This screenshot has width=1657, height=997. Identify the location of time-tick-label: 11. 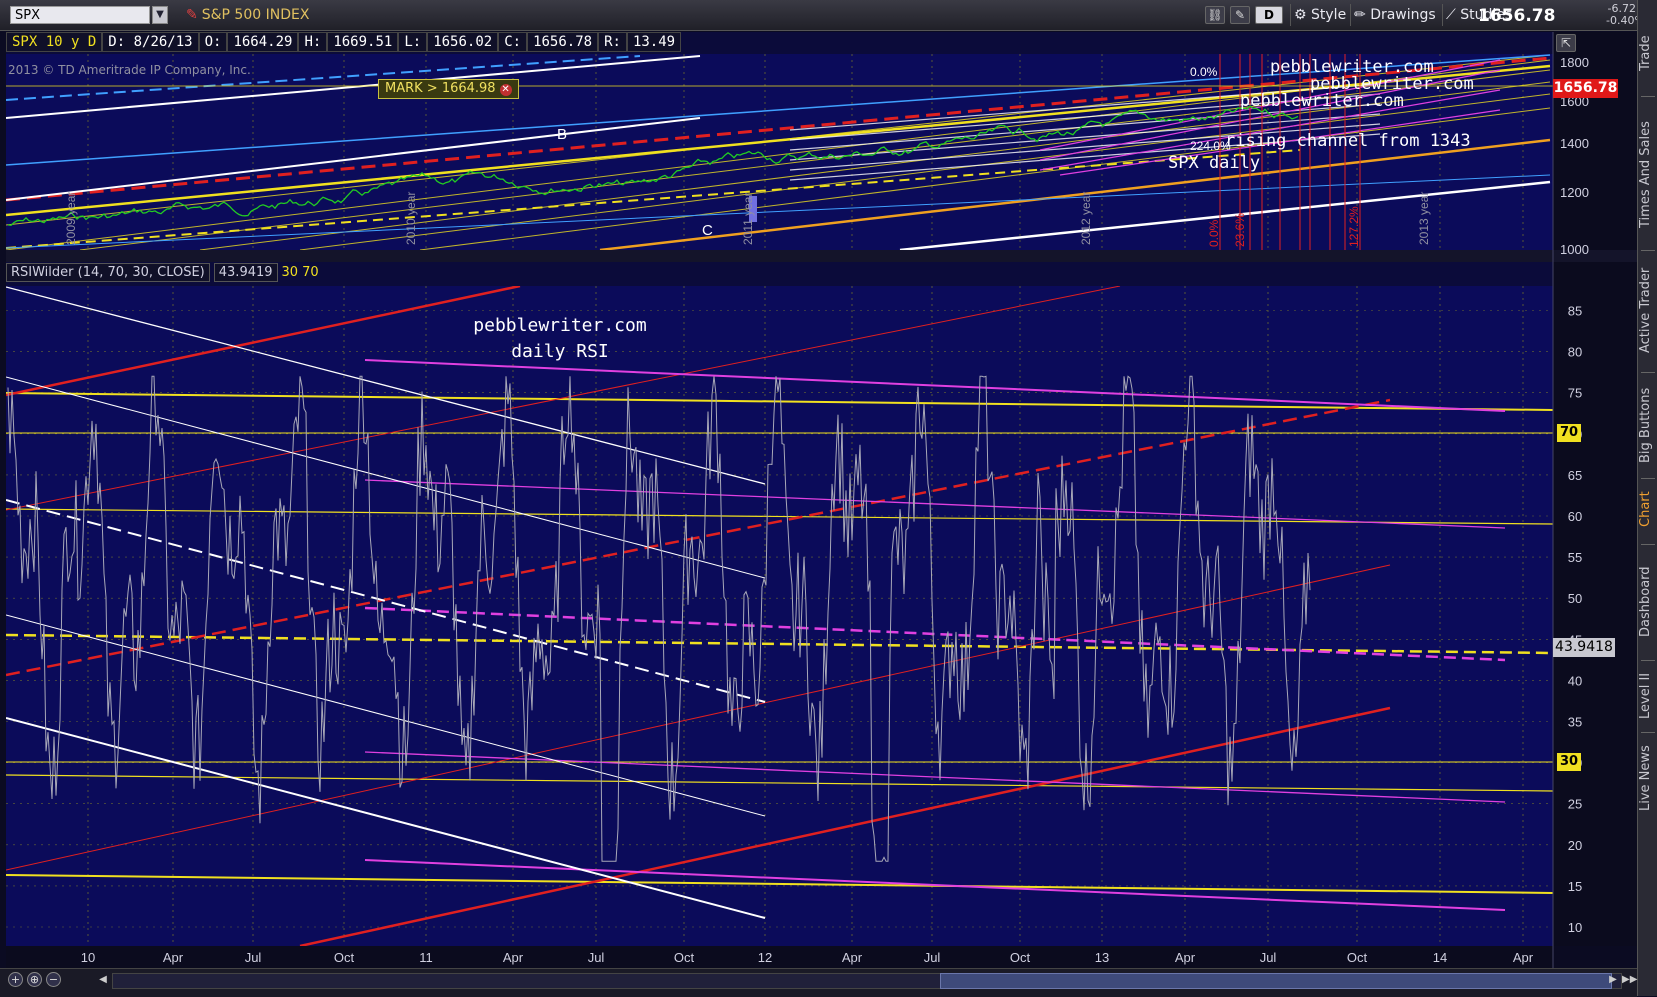
(426, 957).